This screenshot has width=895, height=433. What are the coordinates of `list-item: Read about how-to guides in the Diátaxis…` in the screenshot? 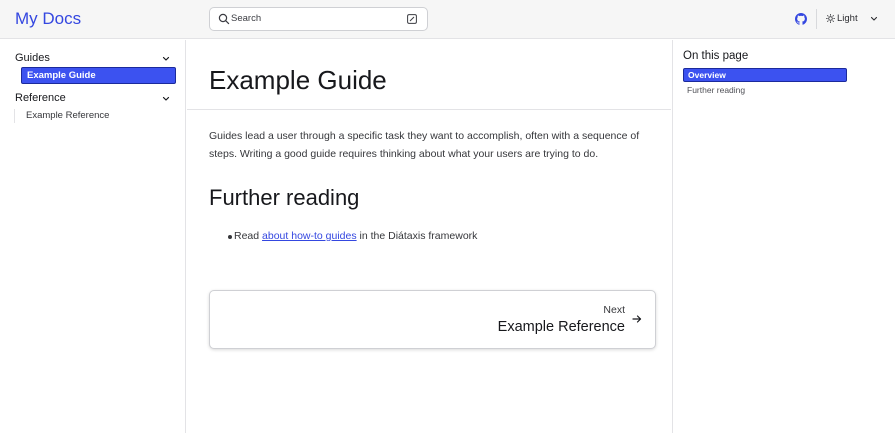 It's located at (355, 236).